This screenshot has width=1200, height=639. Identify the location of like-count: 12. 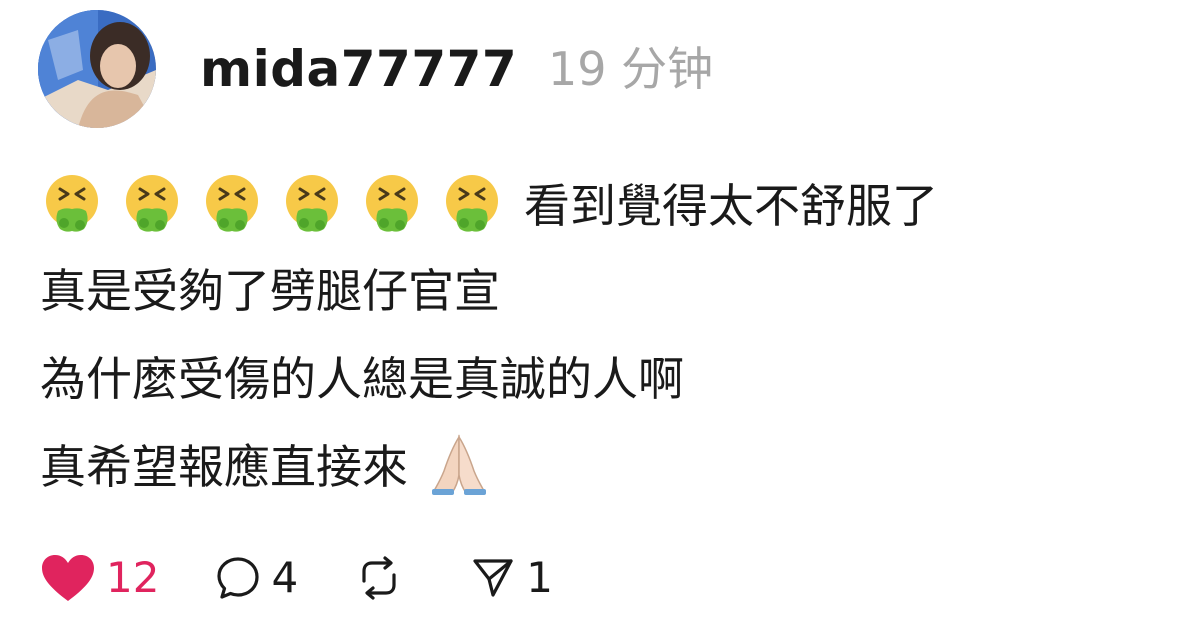
(133, 577).